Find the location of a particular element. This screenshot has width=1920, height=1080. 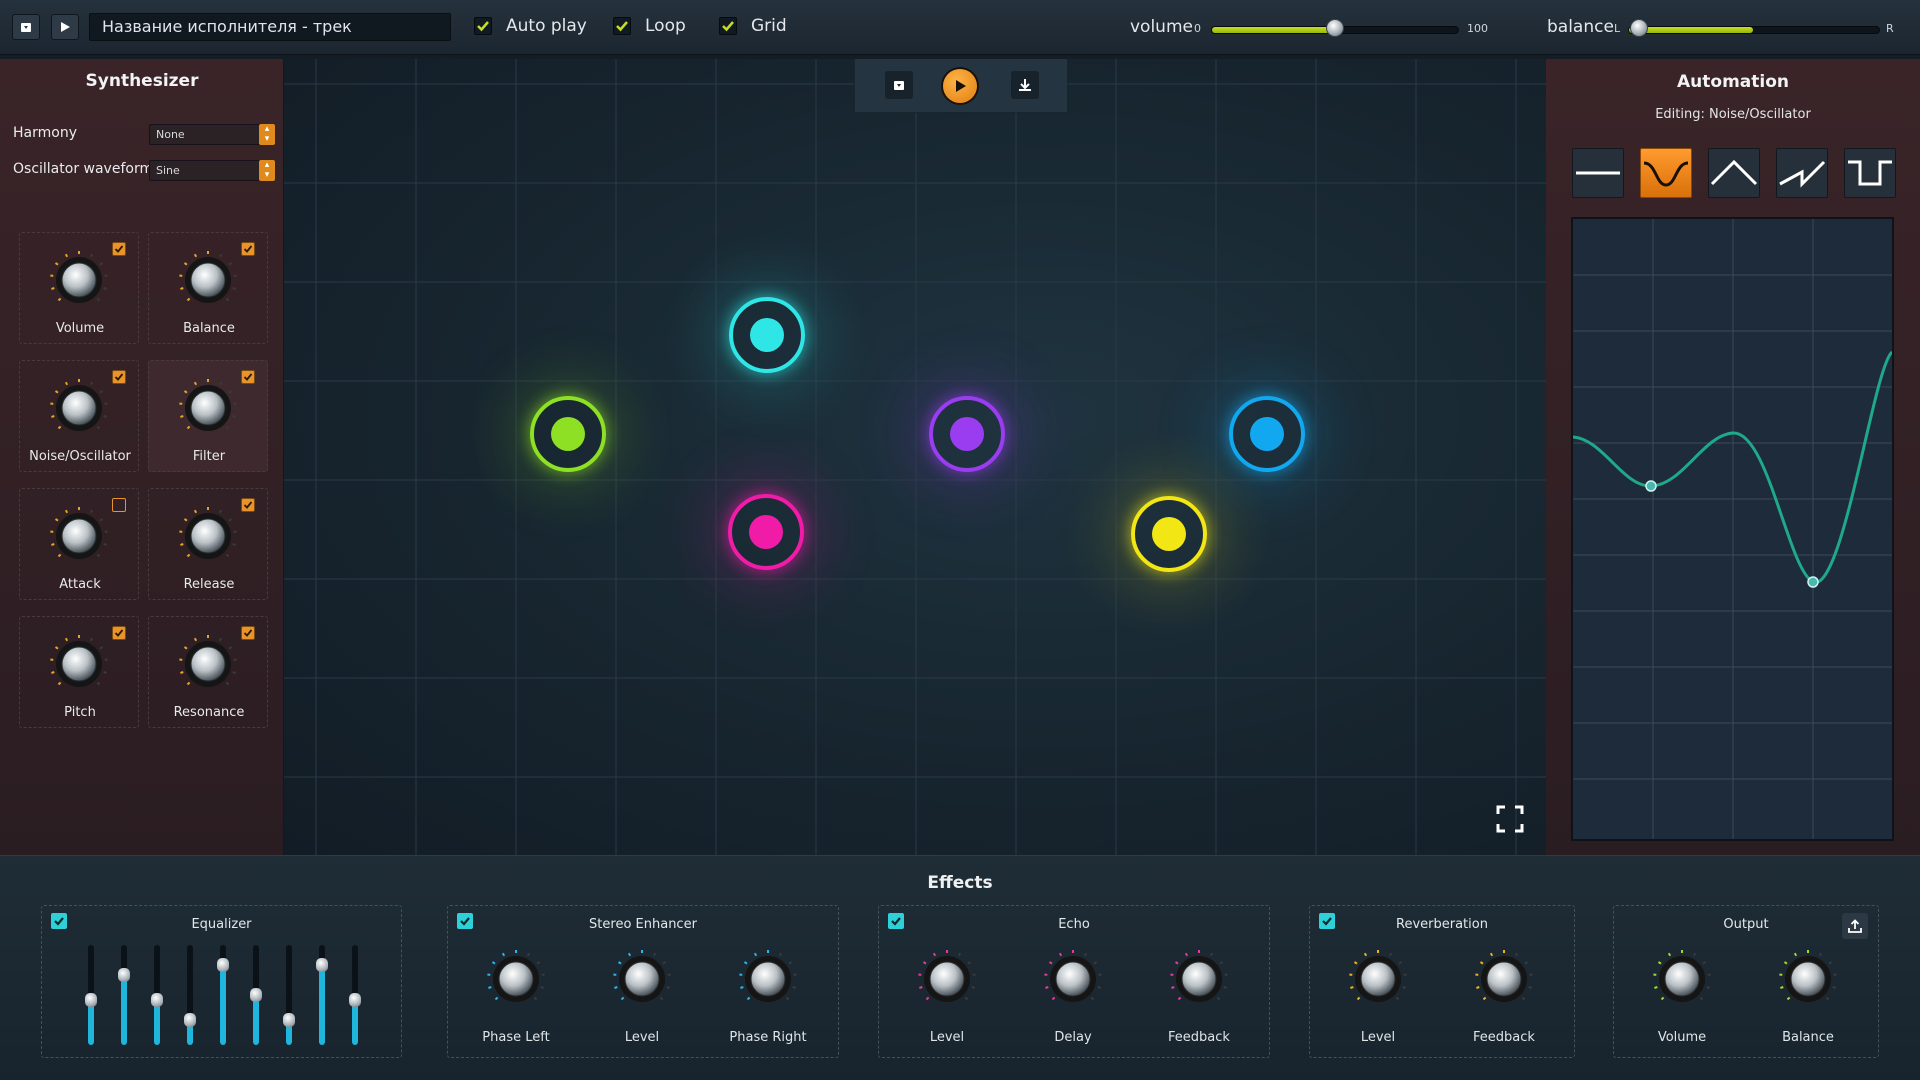

sound-node-cyan is located at coordinates (767, 335).